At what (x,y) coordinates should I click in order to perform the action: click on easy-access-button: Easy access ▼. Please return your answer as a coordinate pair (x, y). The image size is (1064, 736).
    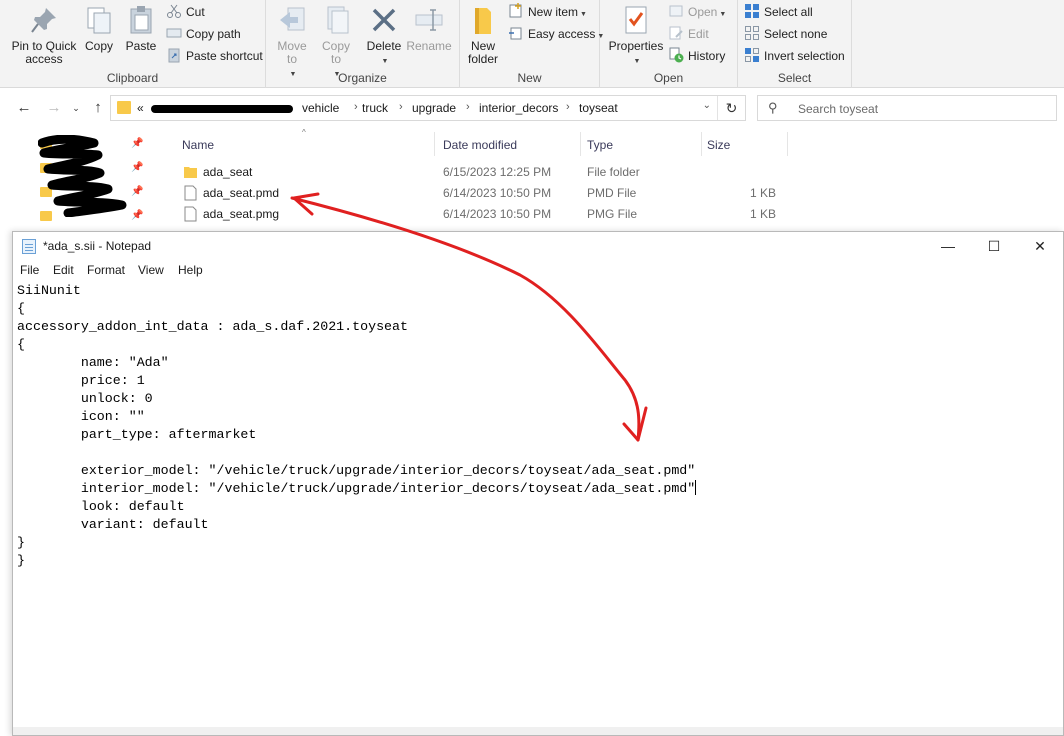
    Looking at the image, I should click on (556, 34).